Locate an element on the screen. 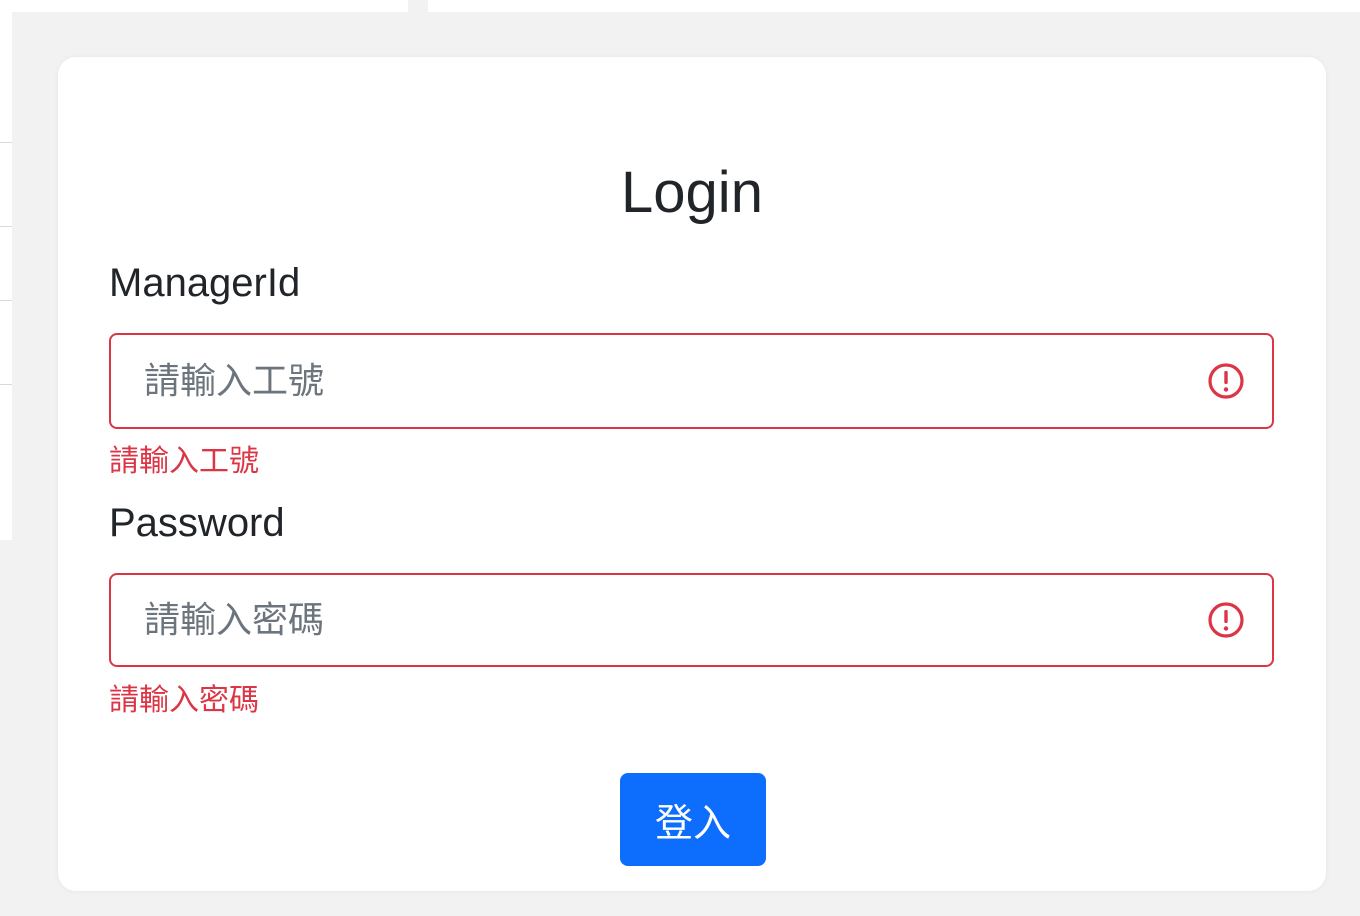 Image resolution: width=1360 pixels, height=916 pixels. manager-id-field is located at coordinates (691, 381).